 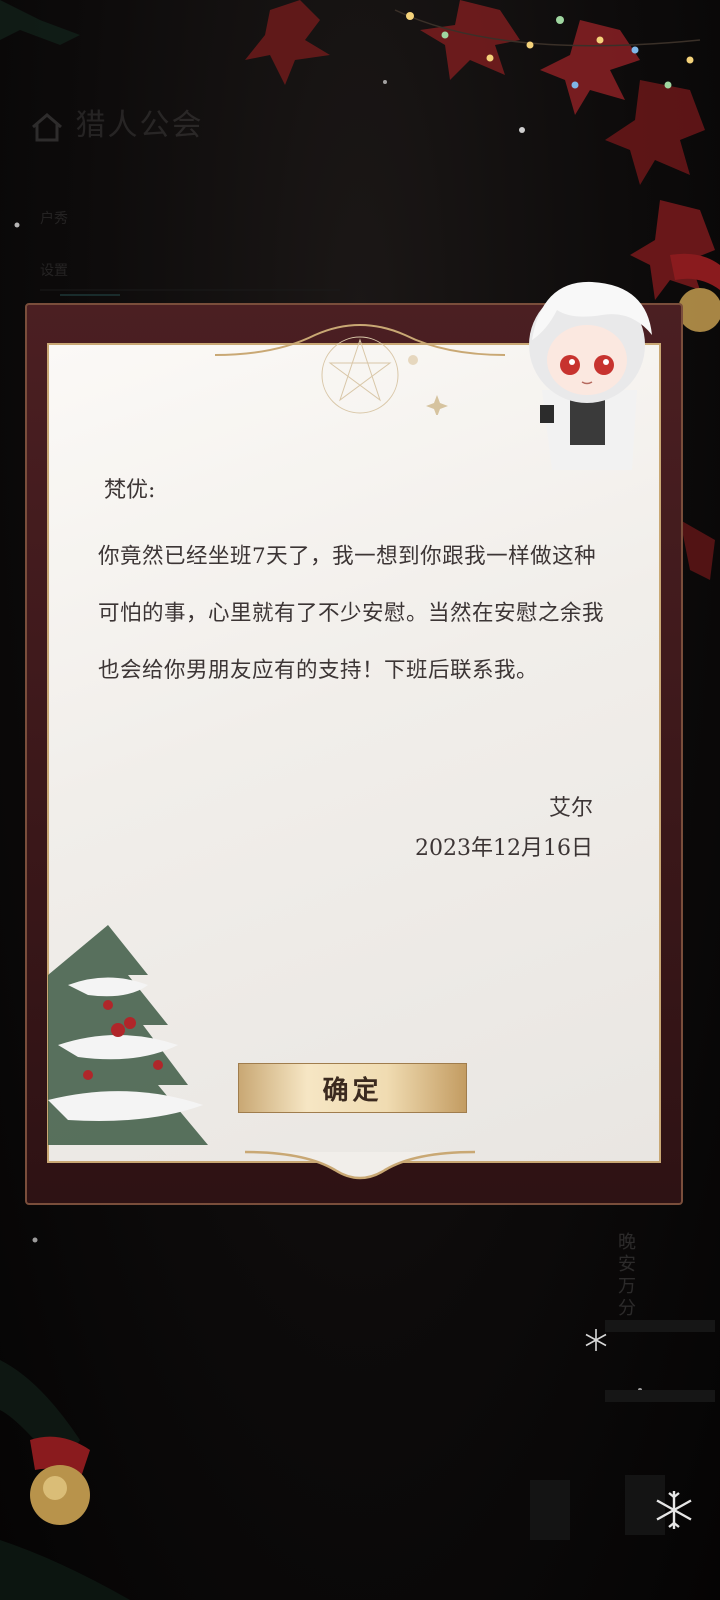 I want to click on background-header: 猎人公会, so click(x=180, y=125).